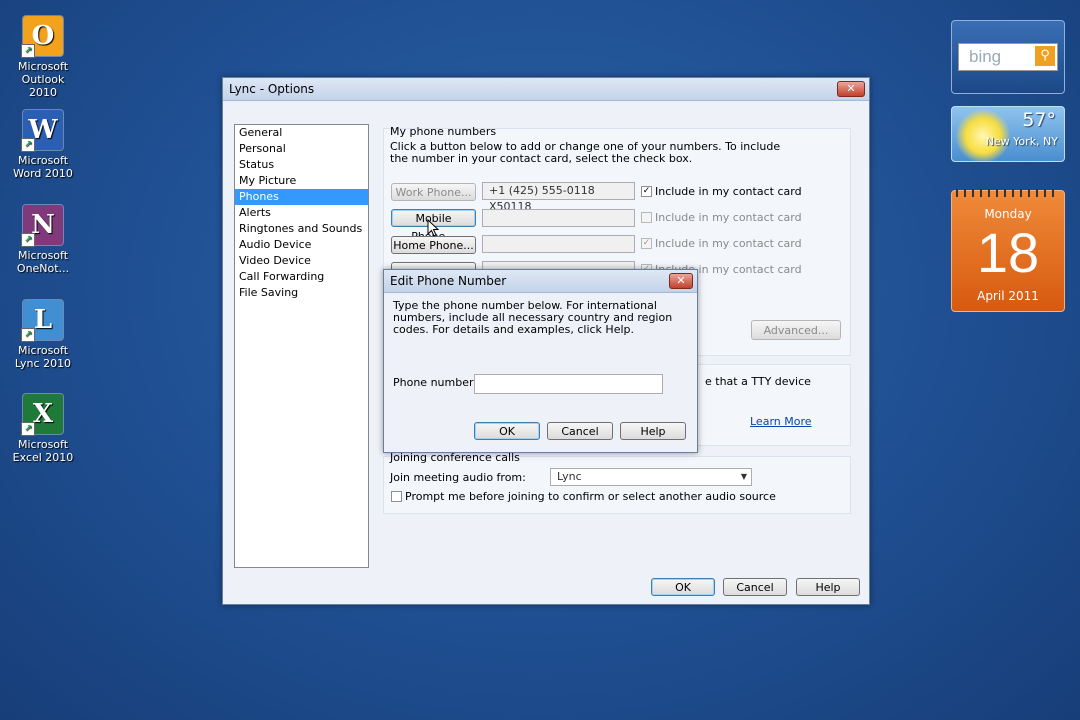 This screenshot has width=1080, height=720. Describe the element at coordinates (301, 213) in the screenshot. I see `nav-item-alerts: Alerts` at that location.